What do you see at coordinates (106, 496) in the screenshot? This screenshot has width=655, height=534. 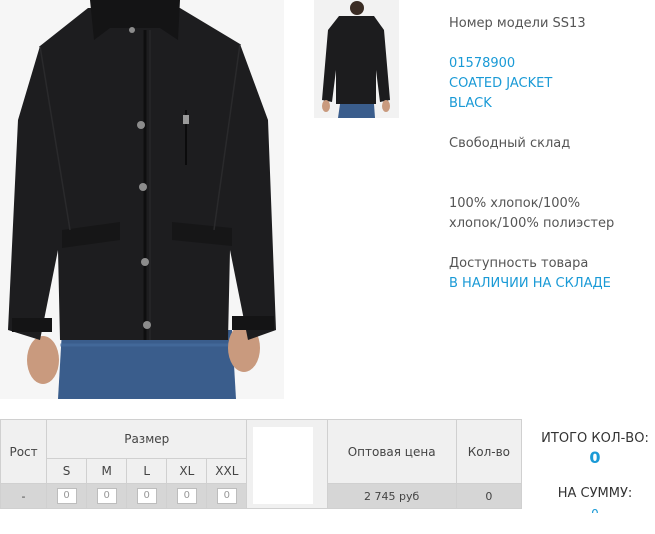 I see `qty-input-m: 0` at bounding box center [106, 496].